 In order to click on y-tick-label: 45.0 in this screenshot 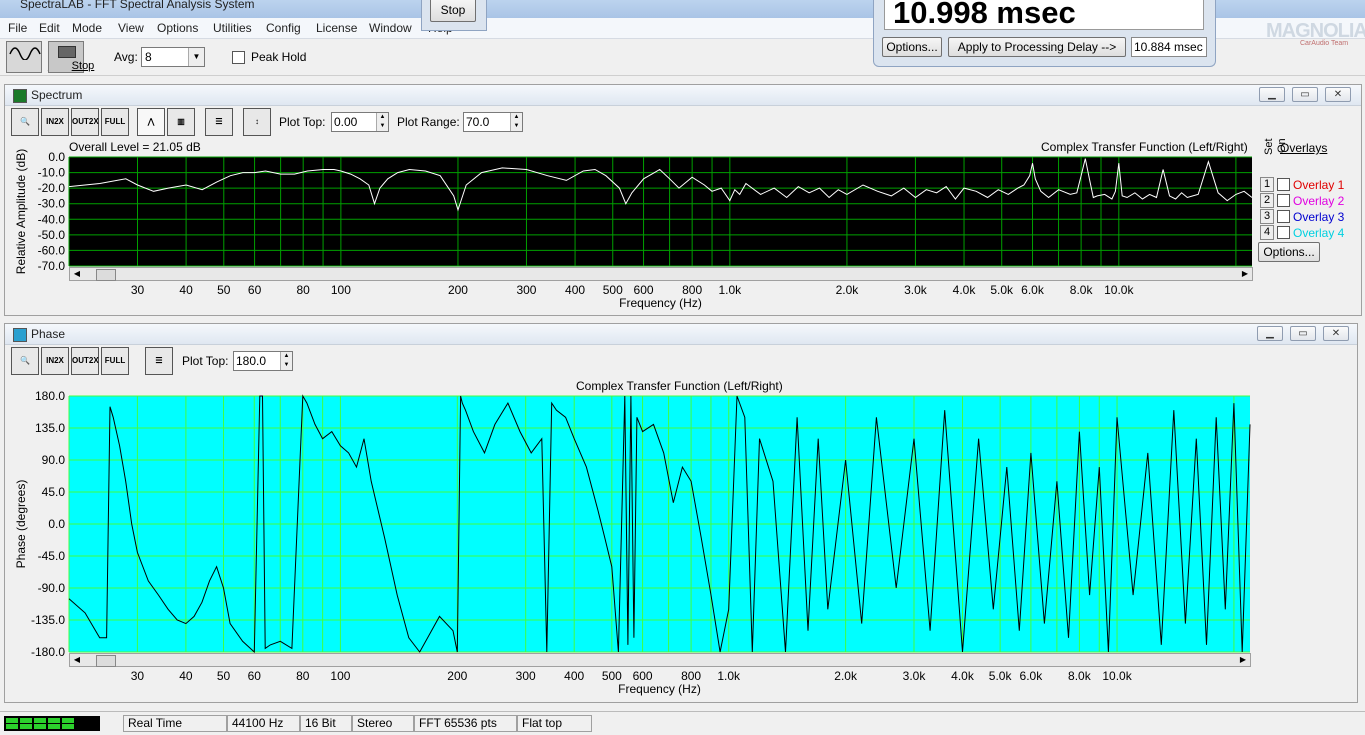, I will do `click(54, 492)`.